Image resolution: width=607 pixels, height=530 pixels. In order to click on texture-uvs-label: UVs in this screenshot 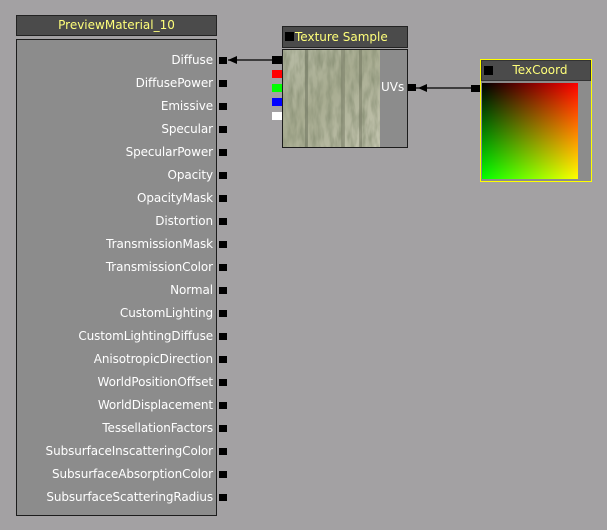, I will do `click(393, 87)`.